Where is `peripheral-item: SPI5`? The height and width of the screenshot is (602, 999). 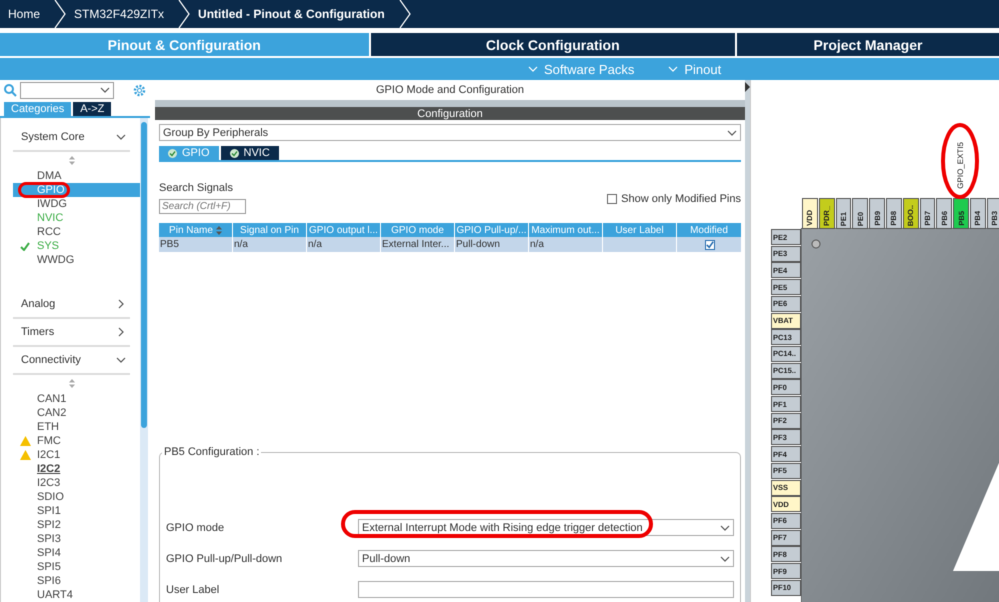 peripheral-item: SPI5 is located at coordinates (76, 567).